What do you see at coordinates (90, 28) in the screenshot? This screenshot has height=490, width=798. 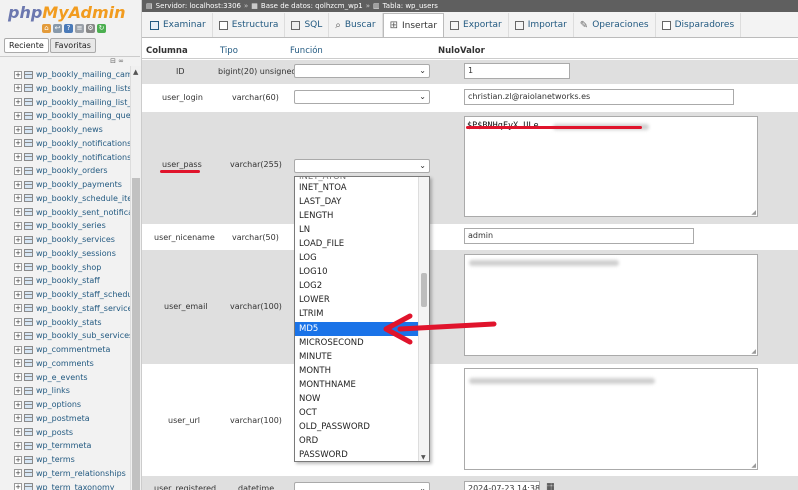 I see `settings-icon: ⚙` at bounding box center [90, 28].